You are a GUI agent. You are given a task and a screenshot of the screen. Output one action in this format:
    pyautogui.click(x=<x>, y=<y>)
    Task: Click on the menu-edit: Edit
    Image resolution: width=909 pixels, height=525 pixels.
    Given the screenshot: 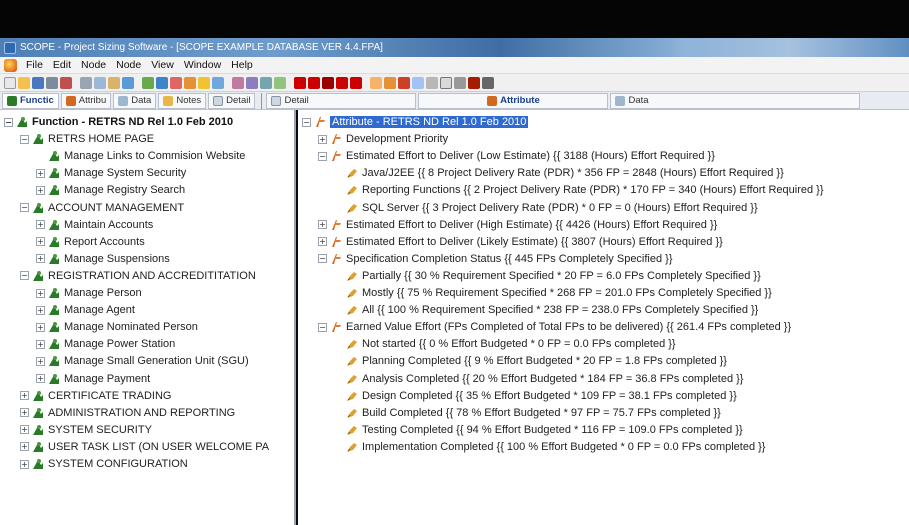 What is the action you would take?
    pyautogui.click(x=62, y=65)
    